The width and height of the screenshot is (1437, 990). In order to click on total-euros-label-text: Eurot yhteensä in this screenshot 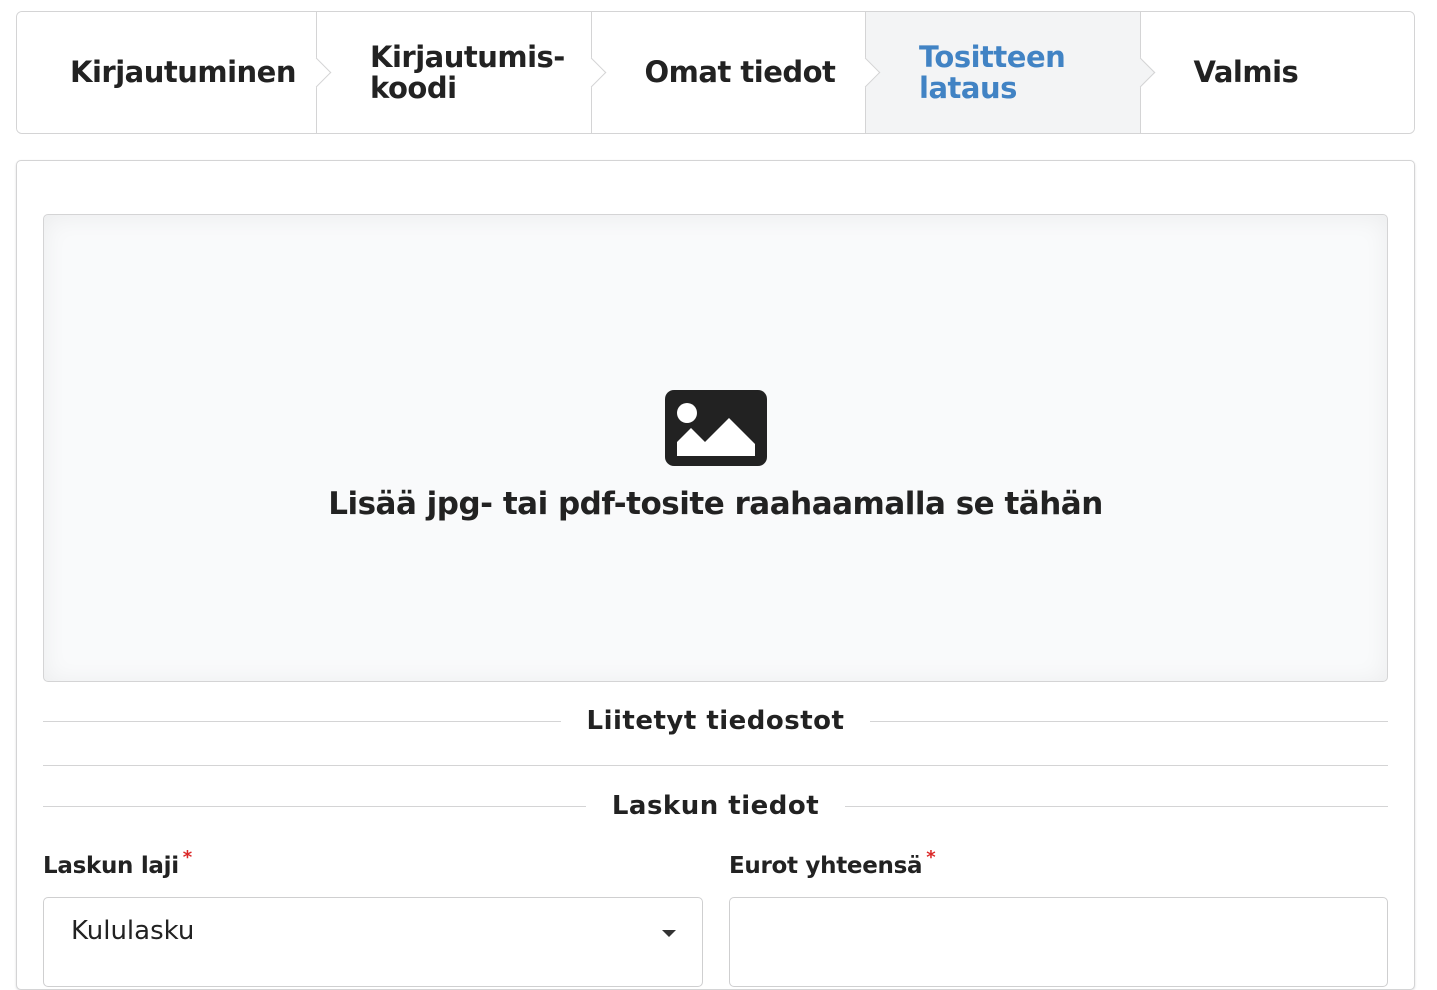, I will do `click(826, 866)`.